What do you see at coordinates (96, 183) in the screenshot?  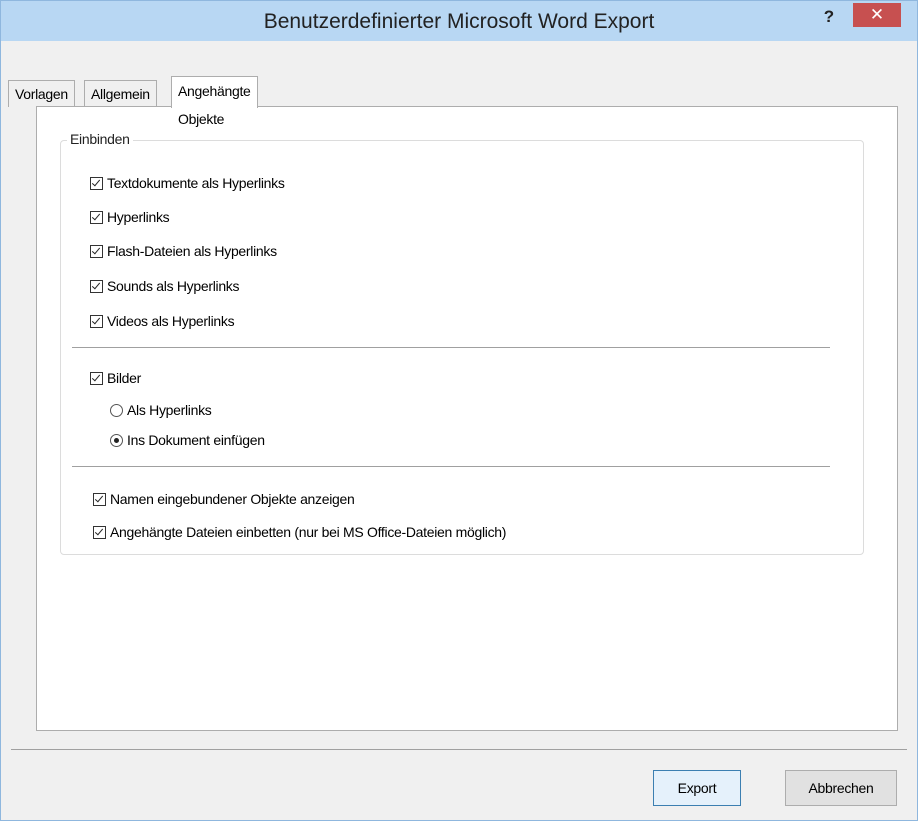 I see `checkbox-textdokumente` at bounding box center [96, 183].